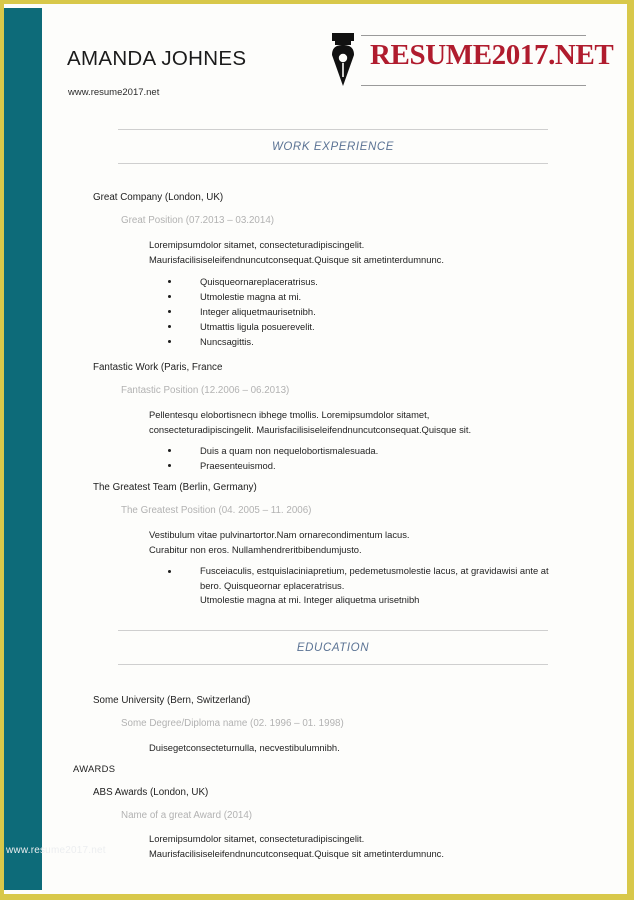 The width and height of the screenshot is (634, 900). I want to click on section-header-education: EDUCATION, so click(333, 647).